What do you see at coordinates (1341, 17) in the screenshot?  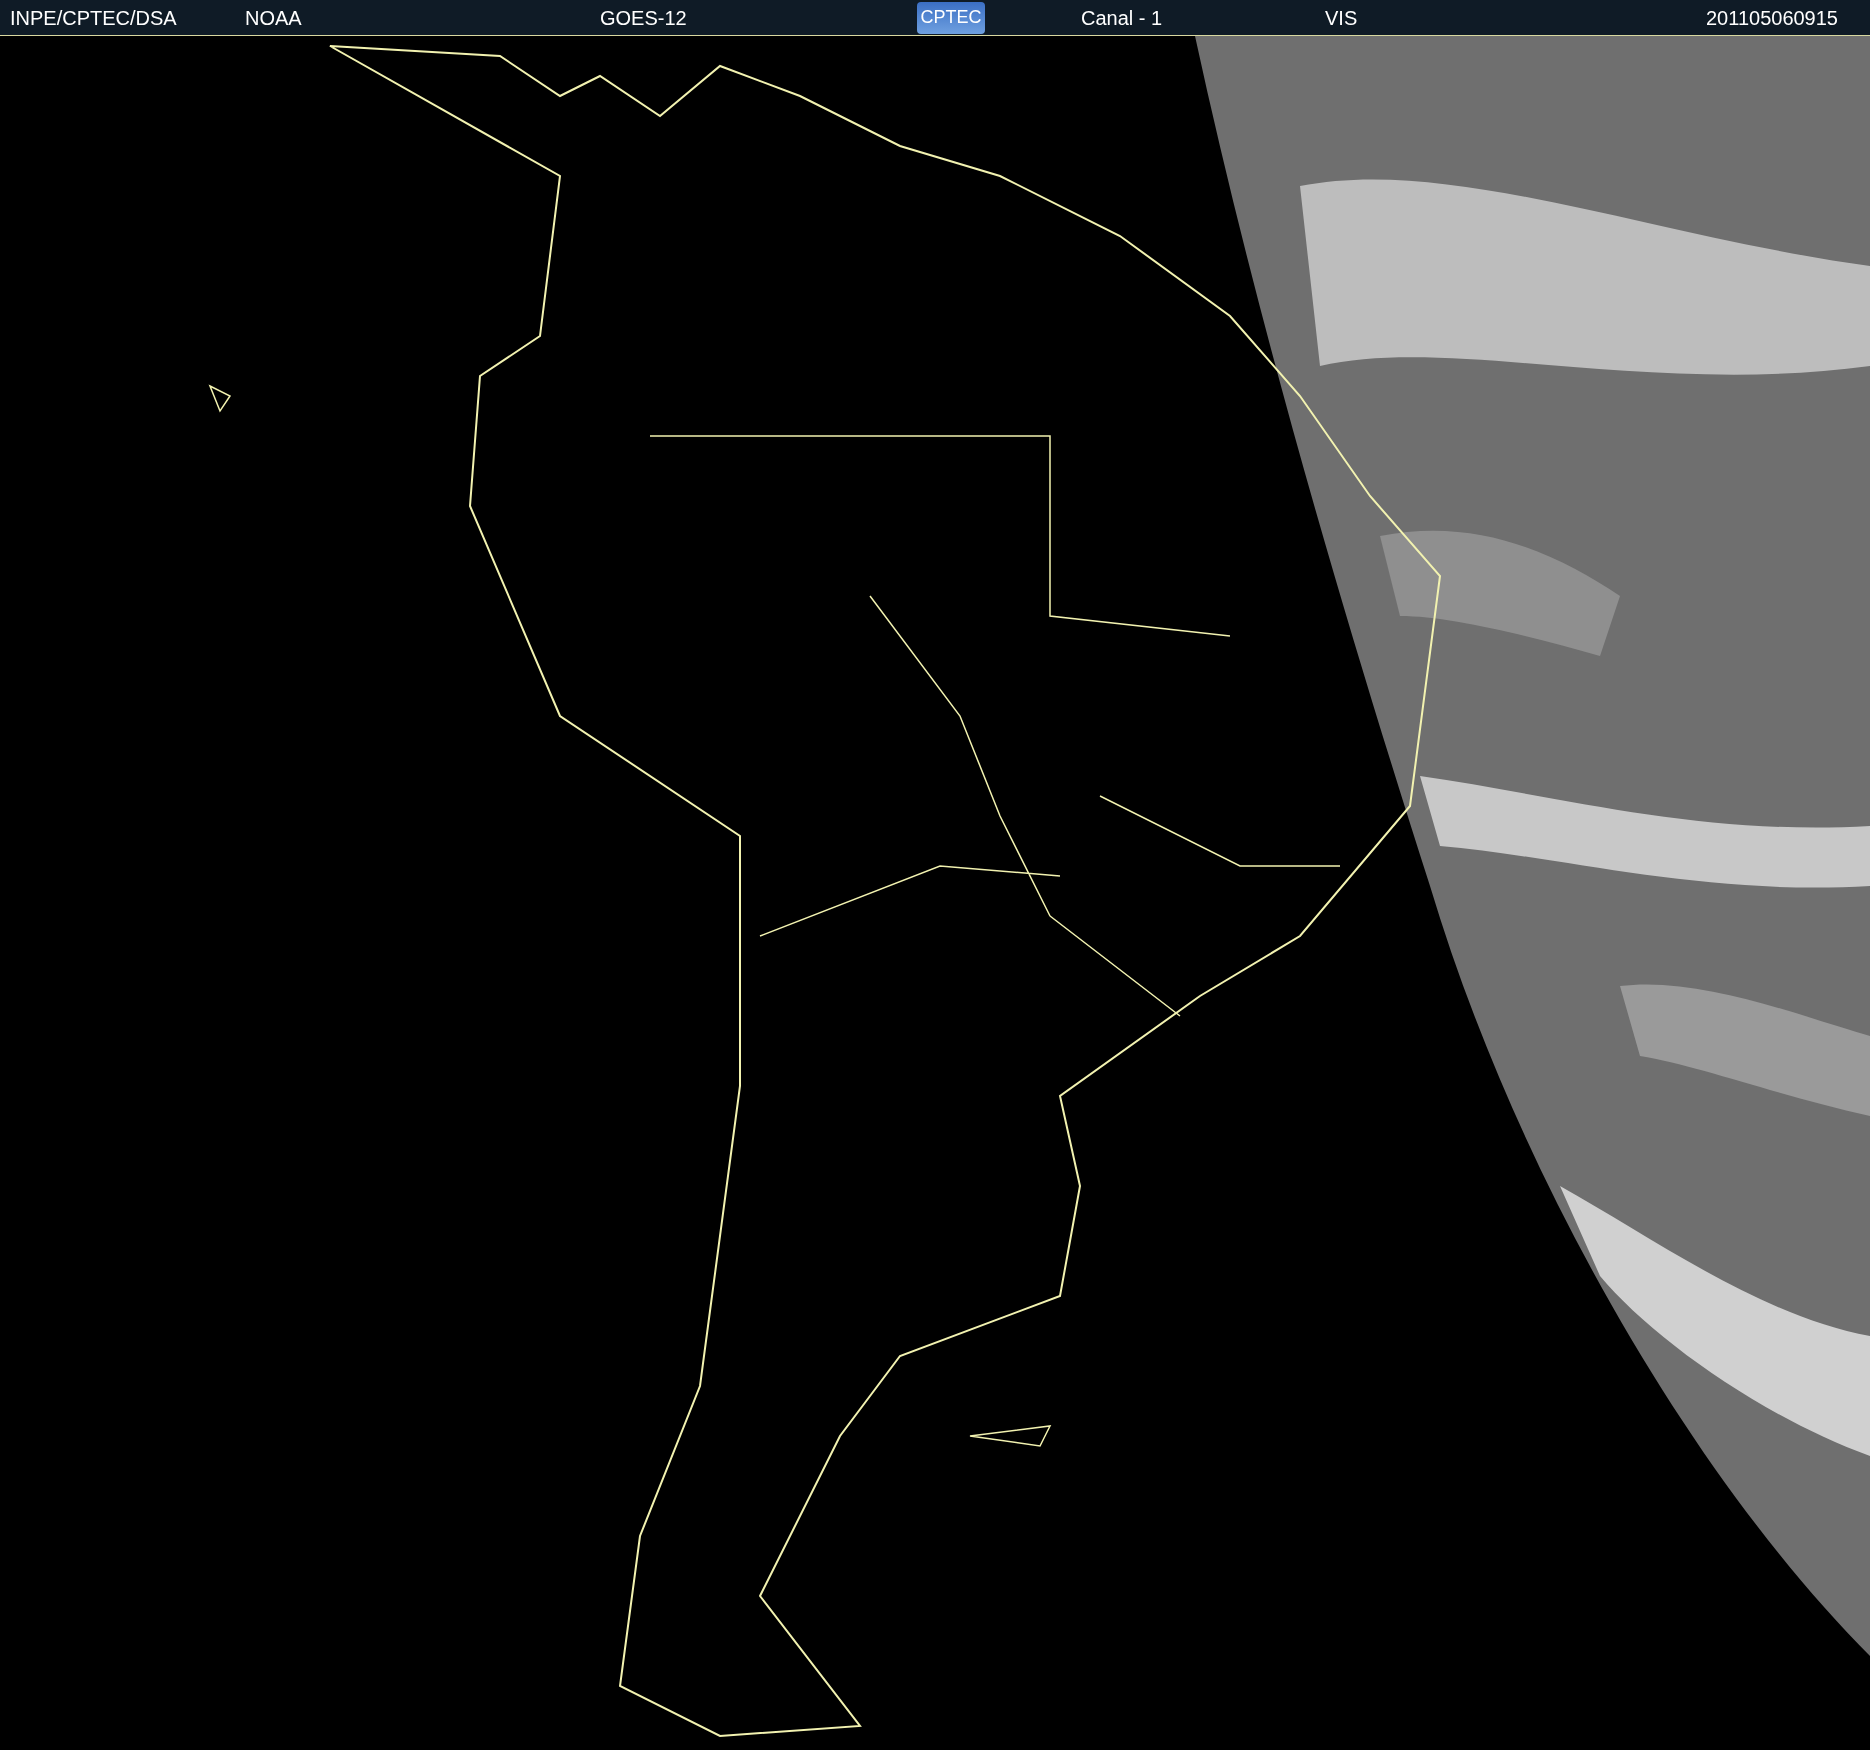 I see `band-label: VIS` at bounding box center [1341, 17].